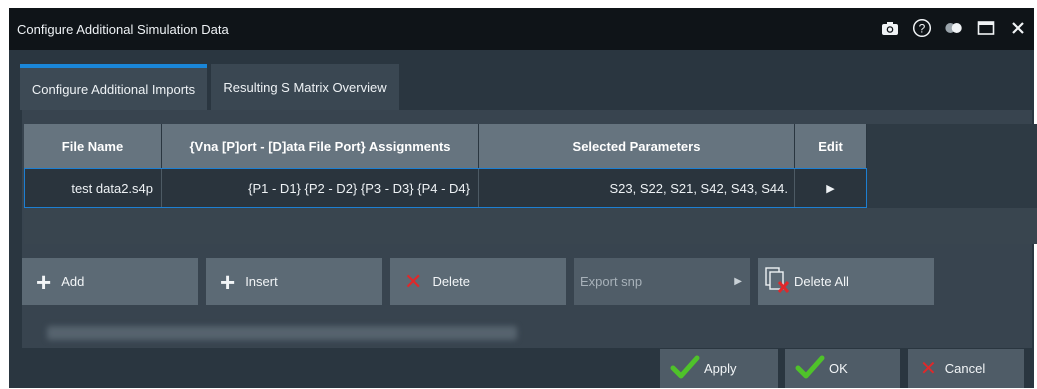 Image resolution: width=1037 pixels, height=389 pixels. I want to click on delete-button-label: Delete, so click(451, 281).